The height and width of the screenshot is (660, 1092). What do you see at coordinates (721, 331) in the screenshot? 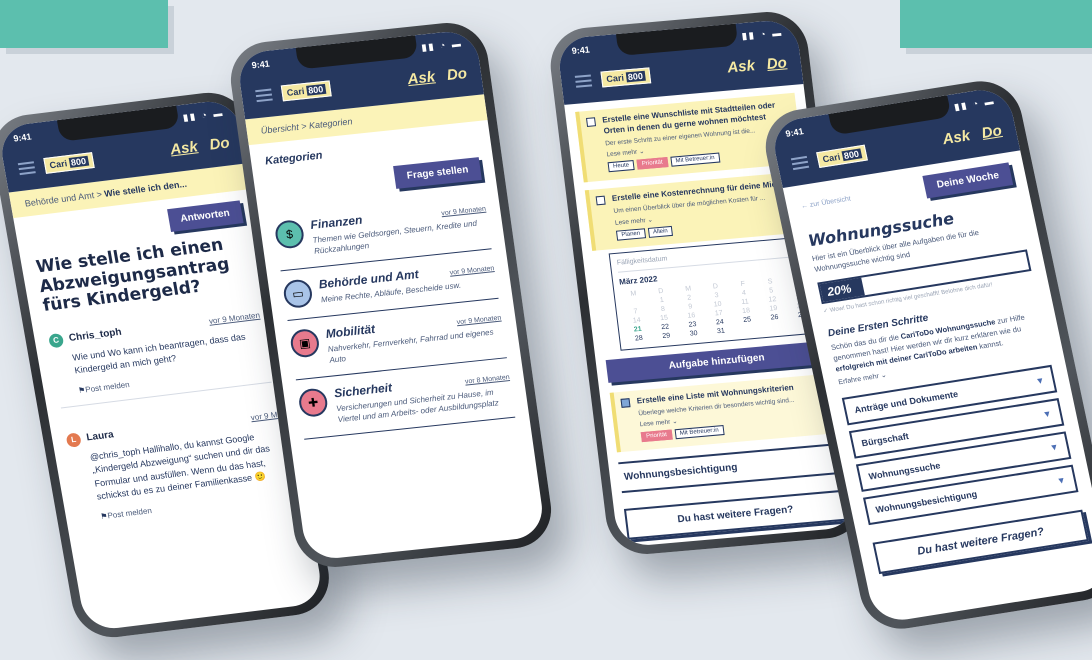
I see `calendar-day: 31` at bounding box center [721, 331].